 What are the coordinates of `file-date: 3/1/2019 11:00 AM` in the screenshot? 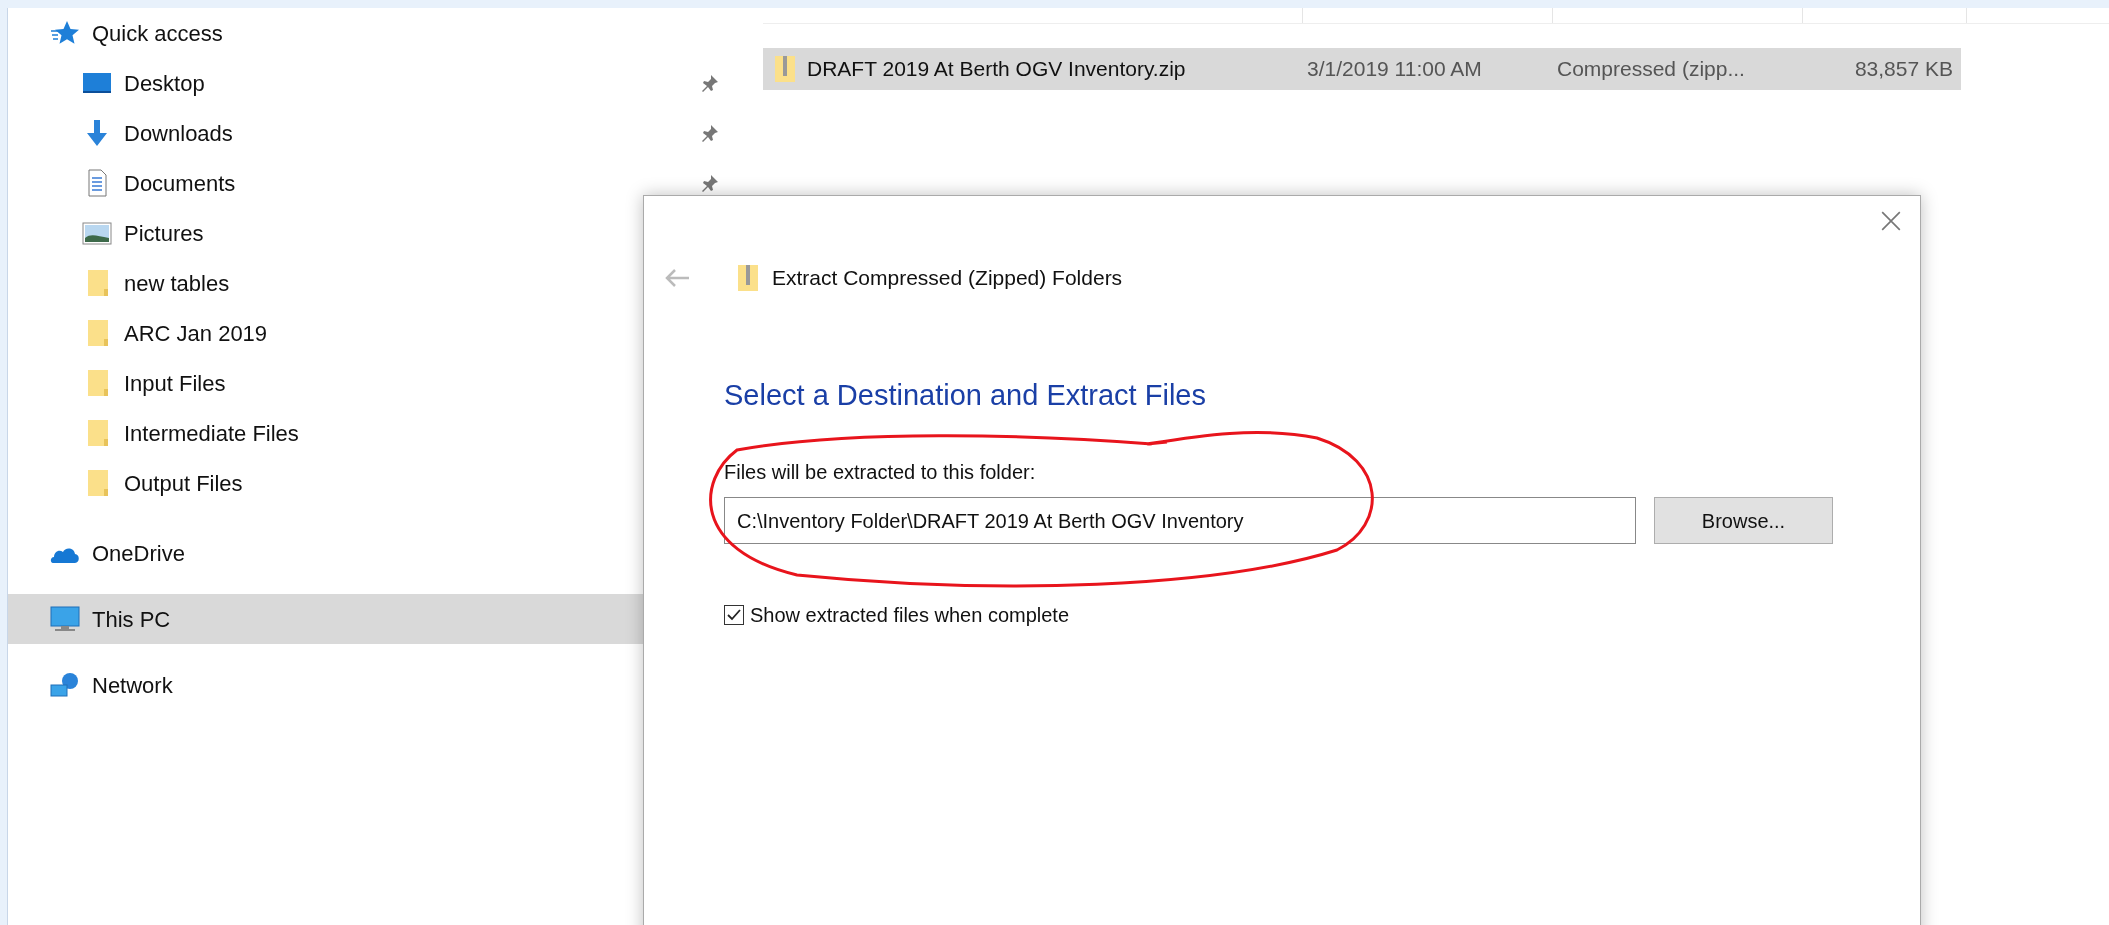 It's located at (1394, 69).